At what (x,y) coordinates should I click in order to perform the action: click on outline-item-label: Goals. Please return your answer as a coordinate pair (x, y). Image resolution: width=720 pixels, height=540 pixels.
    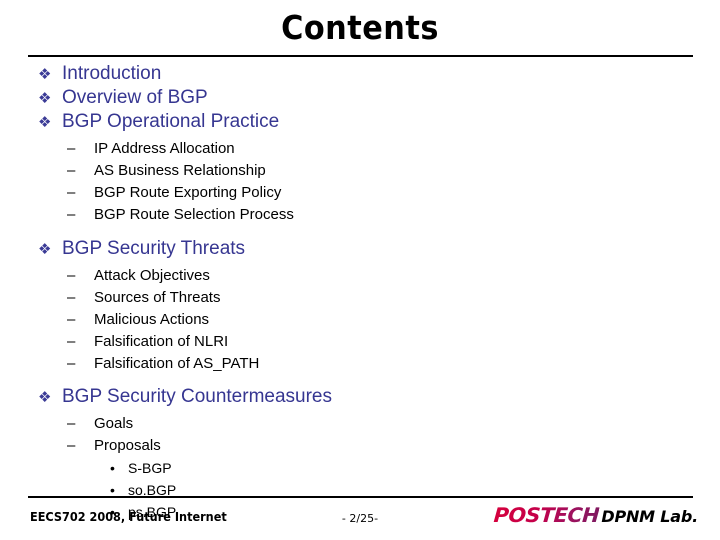
    Looking at the image, I should click on (114, 423).